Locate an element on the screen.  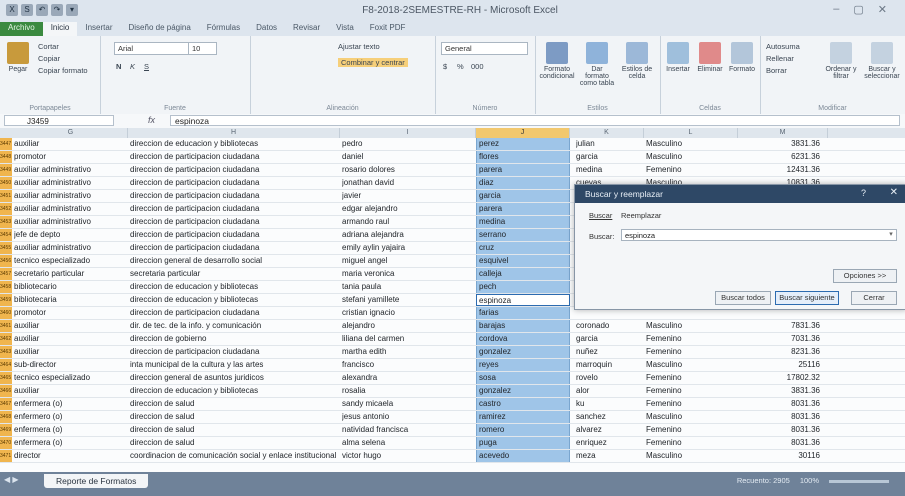
cell-apellido-paterno: garcia is located at coordinates (523, 196).